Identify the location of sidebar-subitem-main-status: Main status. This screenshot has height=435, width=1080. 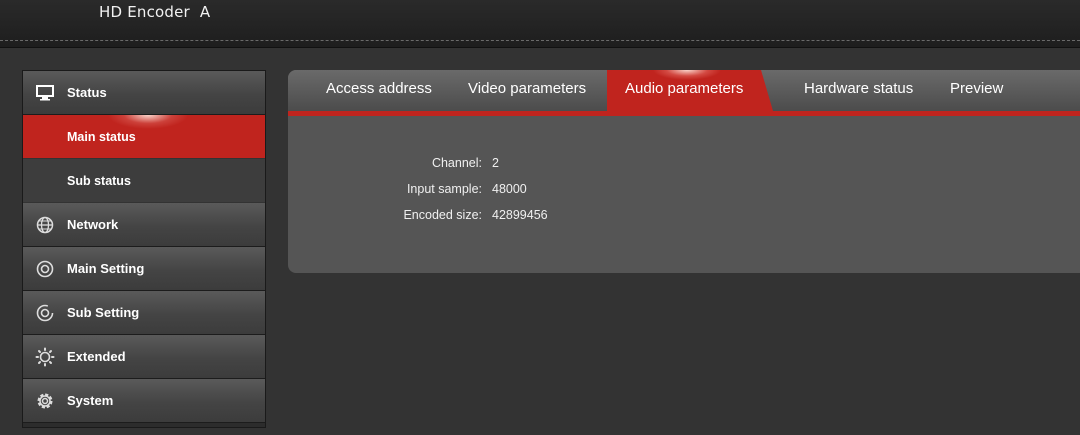
(144, 137).